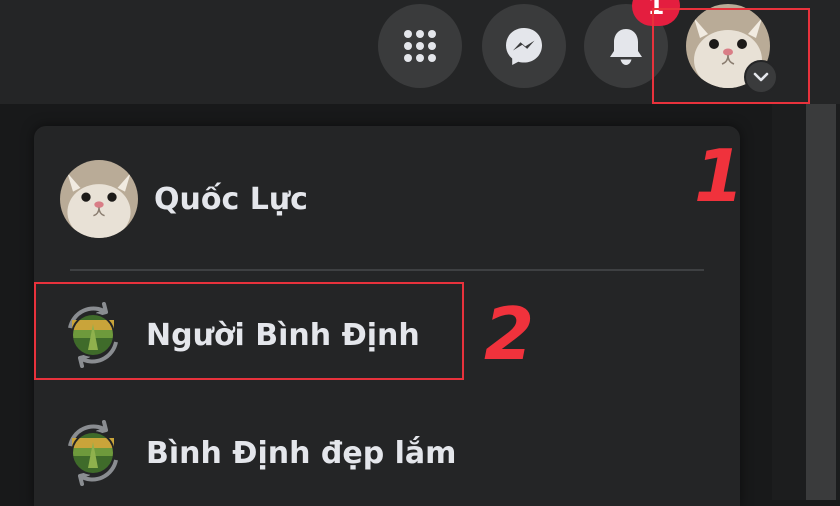 The image size is (840, 506). Describe the element at coordinates (99, 199) in the screenshot. I see `profile-avatar` at that location.